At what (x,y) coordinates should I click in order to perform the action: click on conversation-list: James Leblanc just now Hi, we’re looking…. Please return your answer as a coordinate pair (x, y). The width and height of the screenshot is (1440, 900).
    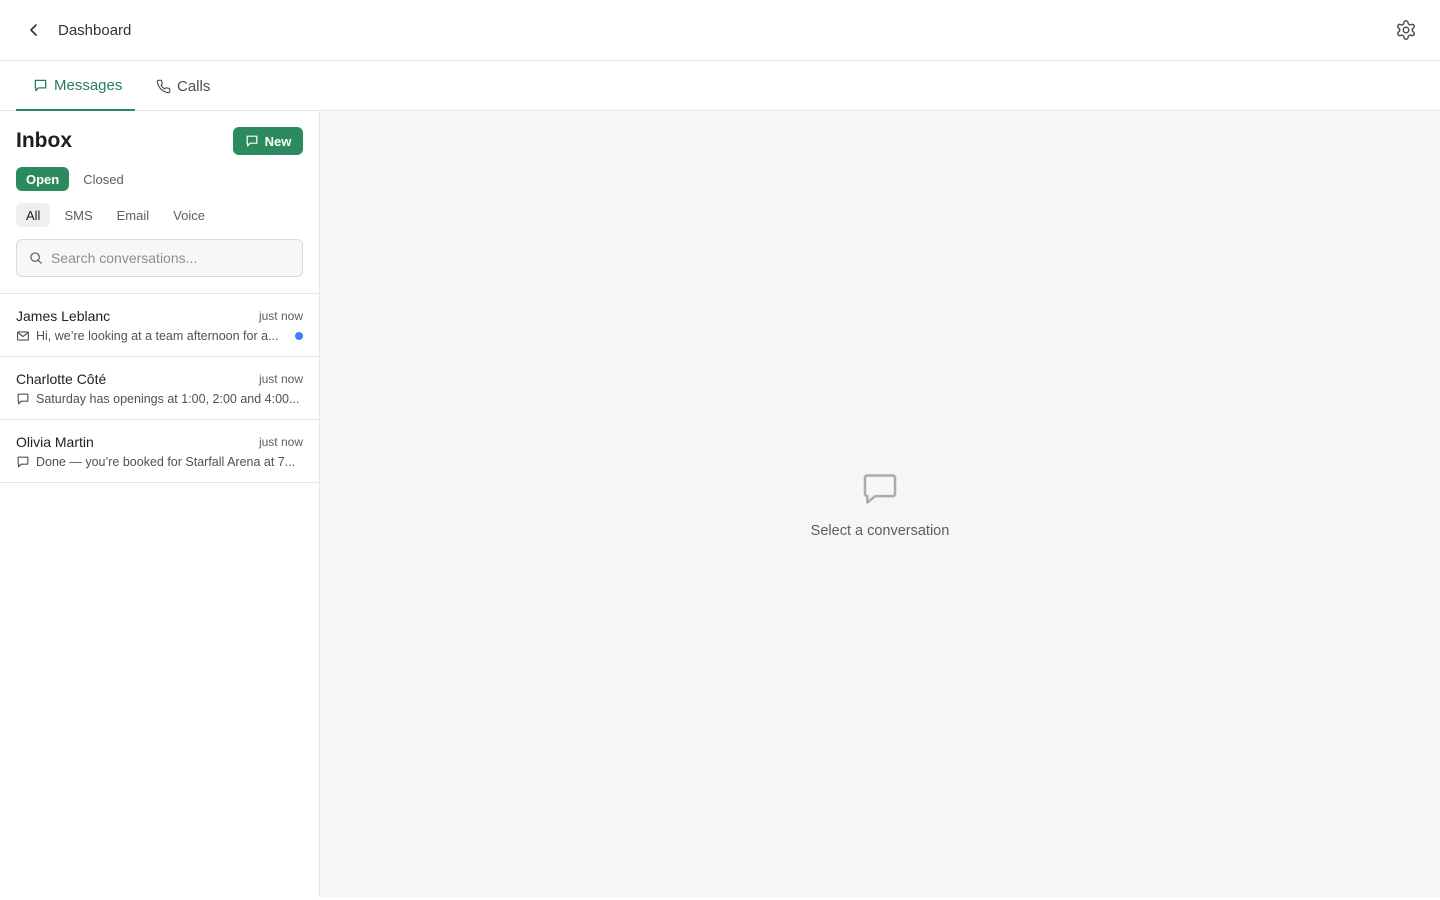
    Looking at the image, I should click on (159, 388).